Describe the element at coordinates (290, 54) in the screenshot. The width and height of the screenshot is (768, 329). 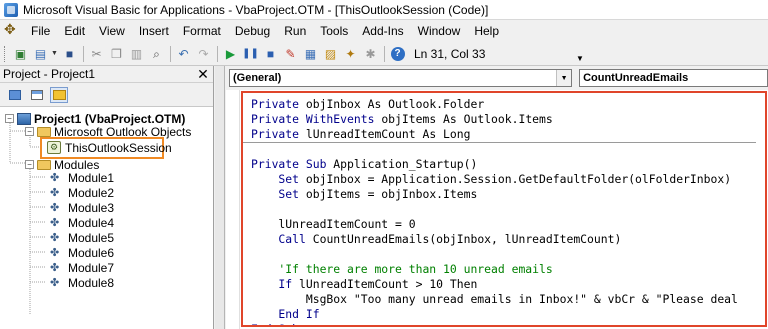
I see `design-mode-icon: ✎` at that location.